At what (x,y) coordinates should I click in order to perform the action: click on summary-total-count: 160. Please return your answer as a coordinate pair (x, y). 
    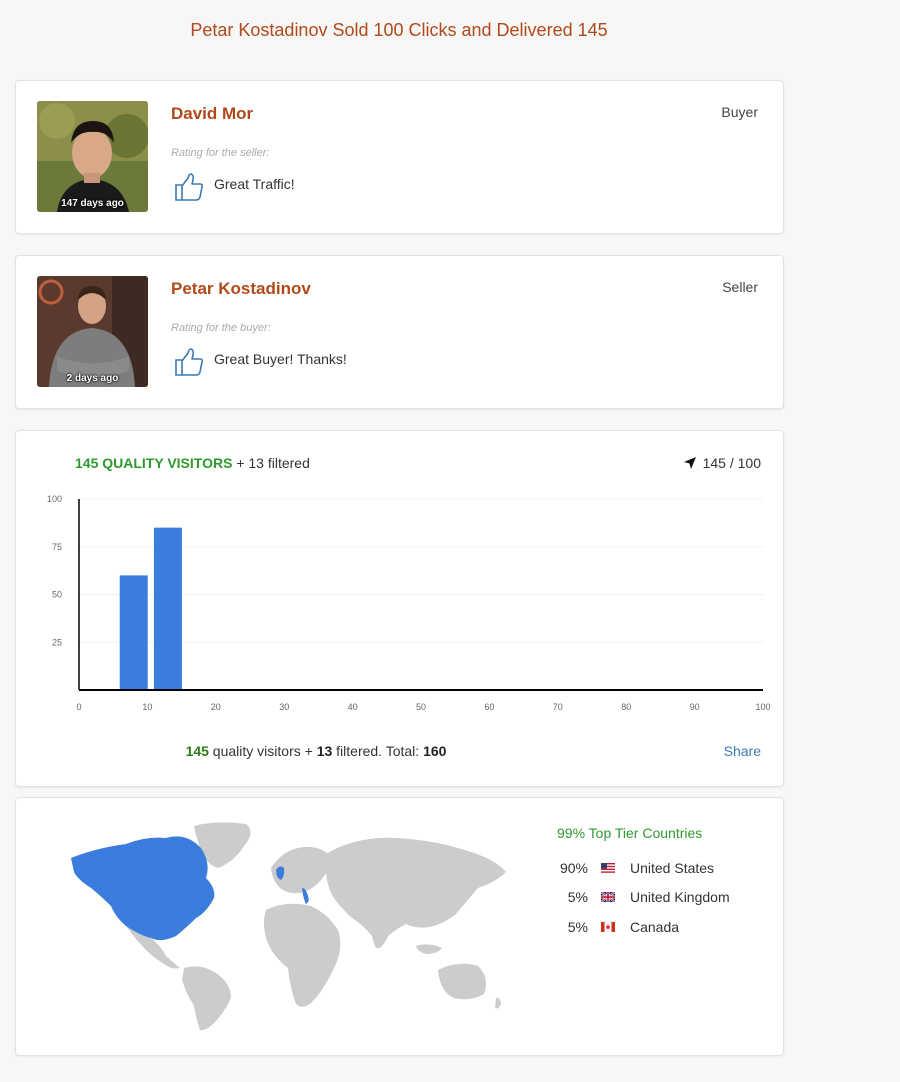
    Looking at the image, I should click on (435, 751).